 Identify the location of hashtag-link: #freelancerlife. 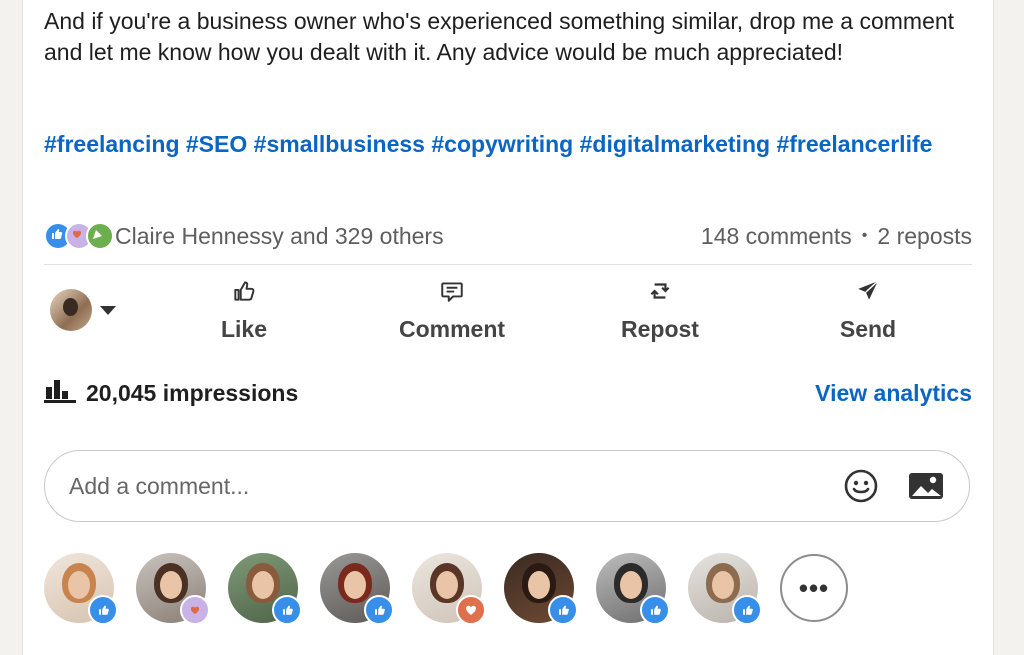
(854, 144).